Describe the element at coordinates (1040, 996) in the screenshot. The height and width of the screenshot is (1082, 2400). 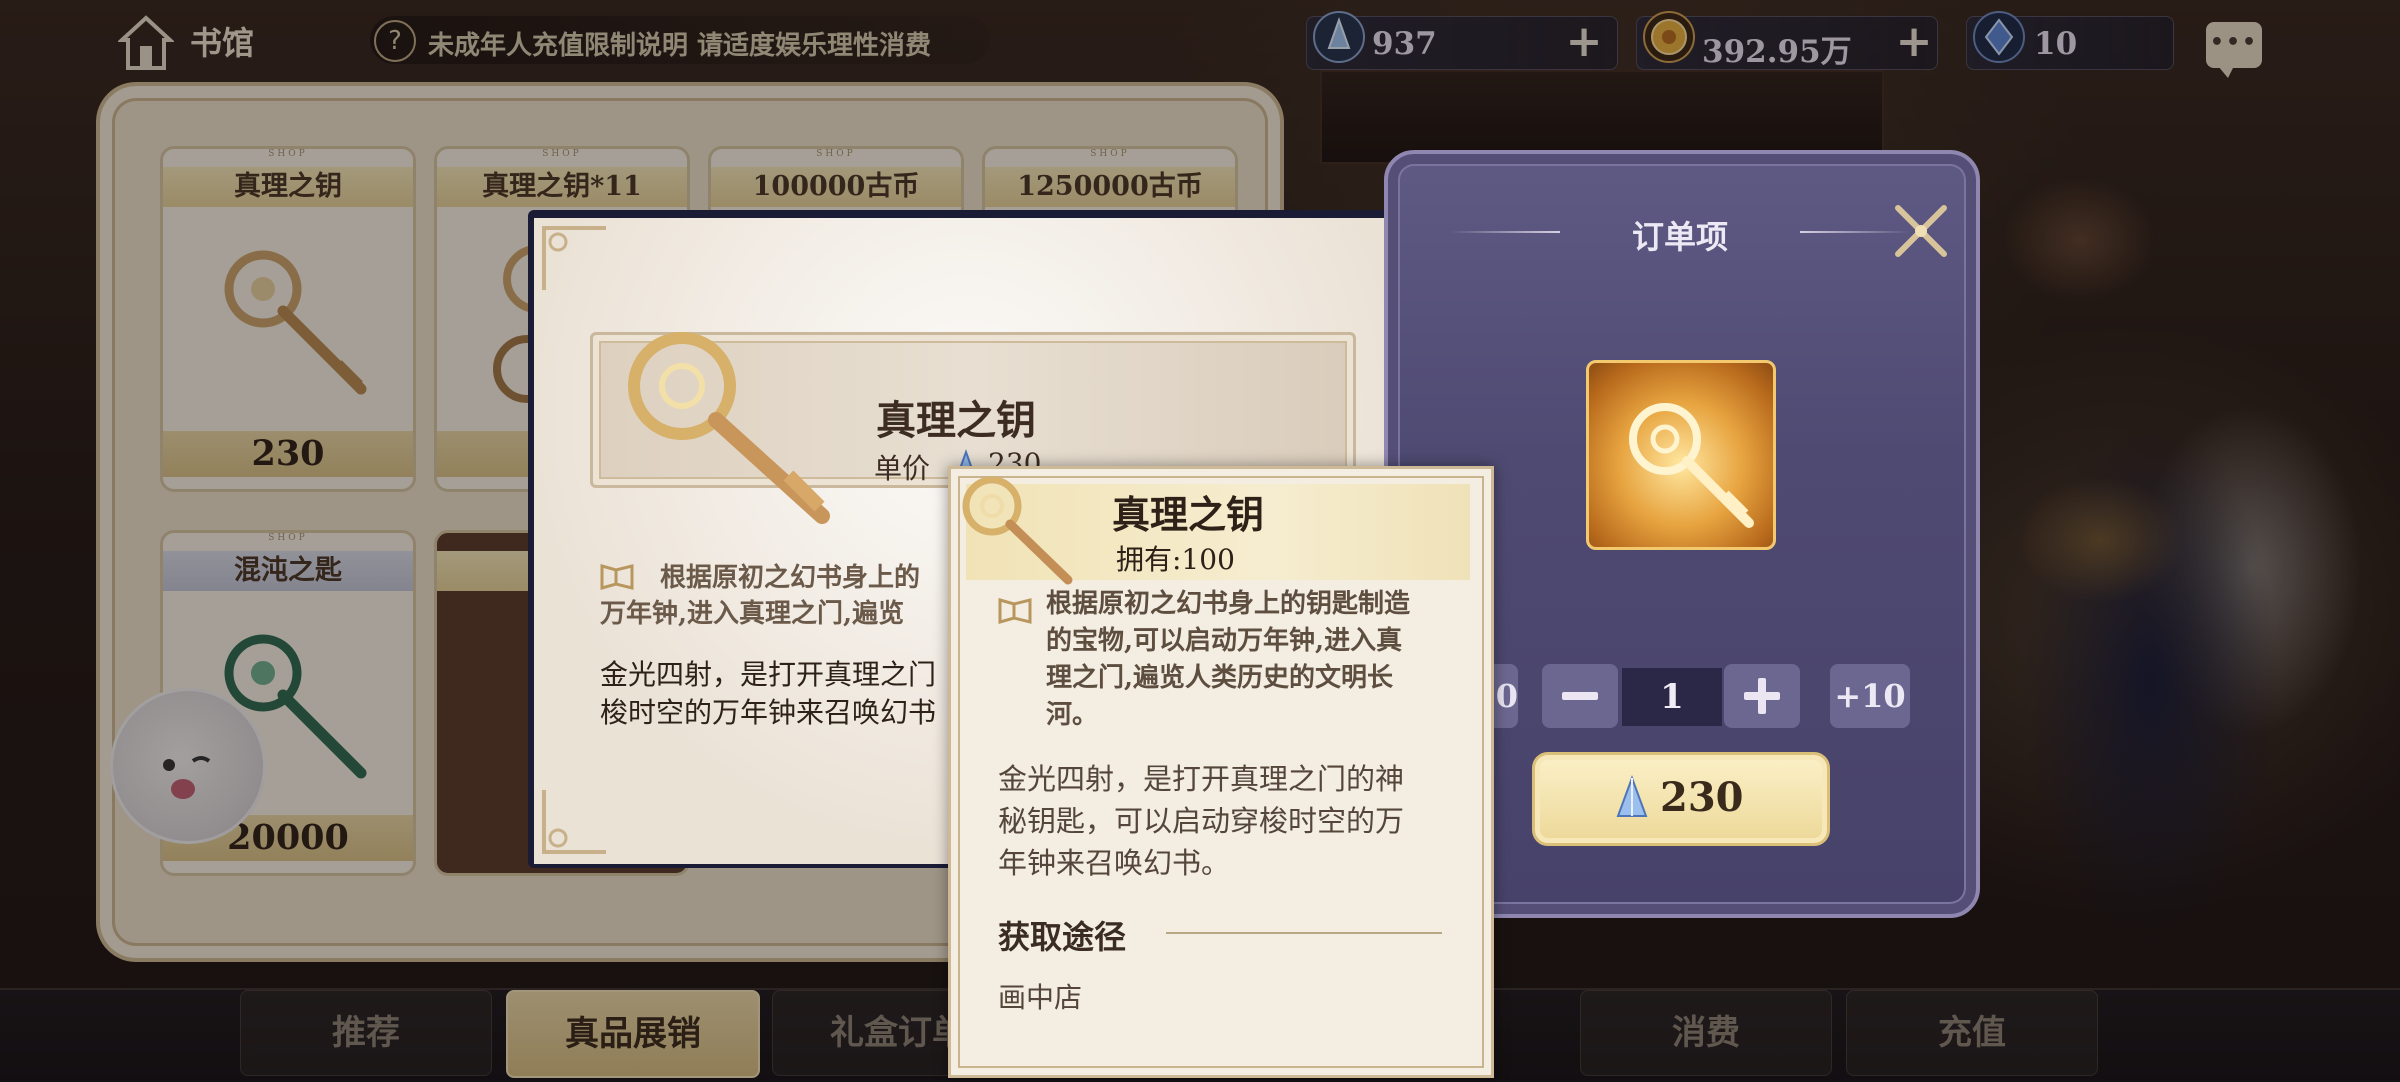
I see `tooltip-source: 画中店` at that location.